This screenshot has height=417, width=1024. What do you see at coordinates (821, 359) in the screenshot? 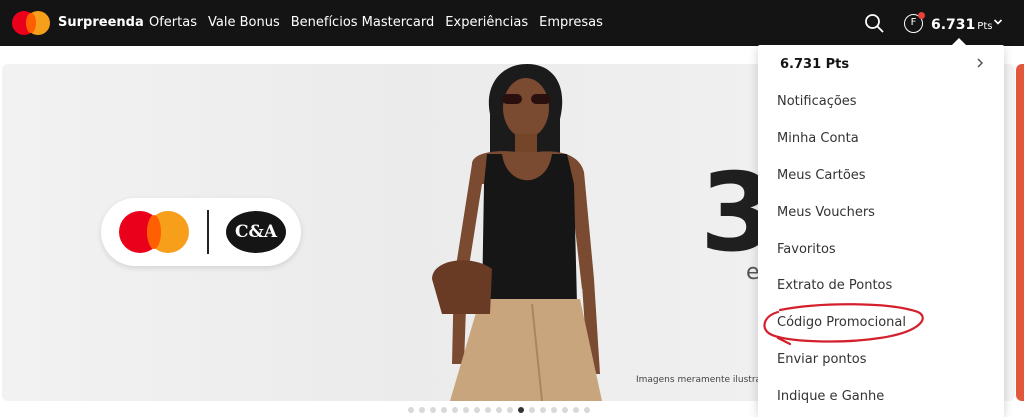
I see `menu-item-enviar-pontos: Enviar pontos` at bounding box center [821, 359].